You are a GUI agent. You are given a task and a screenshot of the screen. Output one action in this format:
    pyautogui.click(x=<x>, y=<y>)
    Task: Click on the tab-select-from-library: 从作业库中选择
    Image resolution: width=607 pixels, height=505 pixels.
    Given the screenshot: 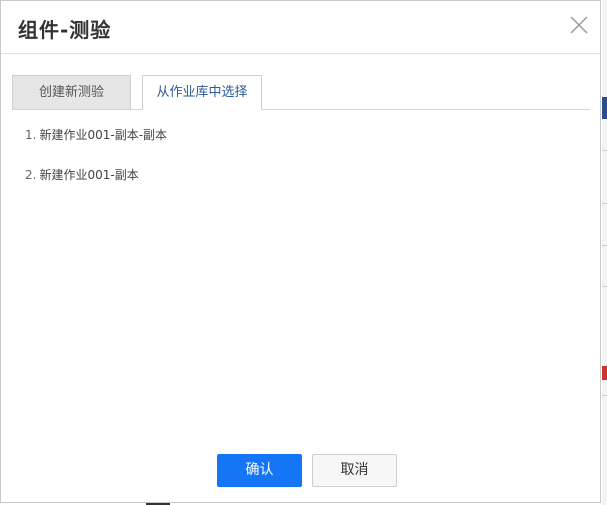 What is the action you would take?
    pyautogui.click(x=202, y=92)
    